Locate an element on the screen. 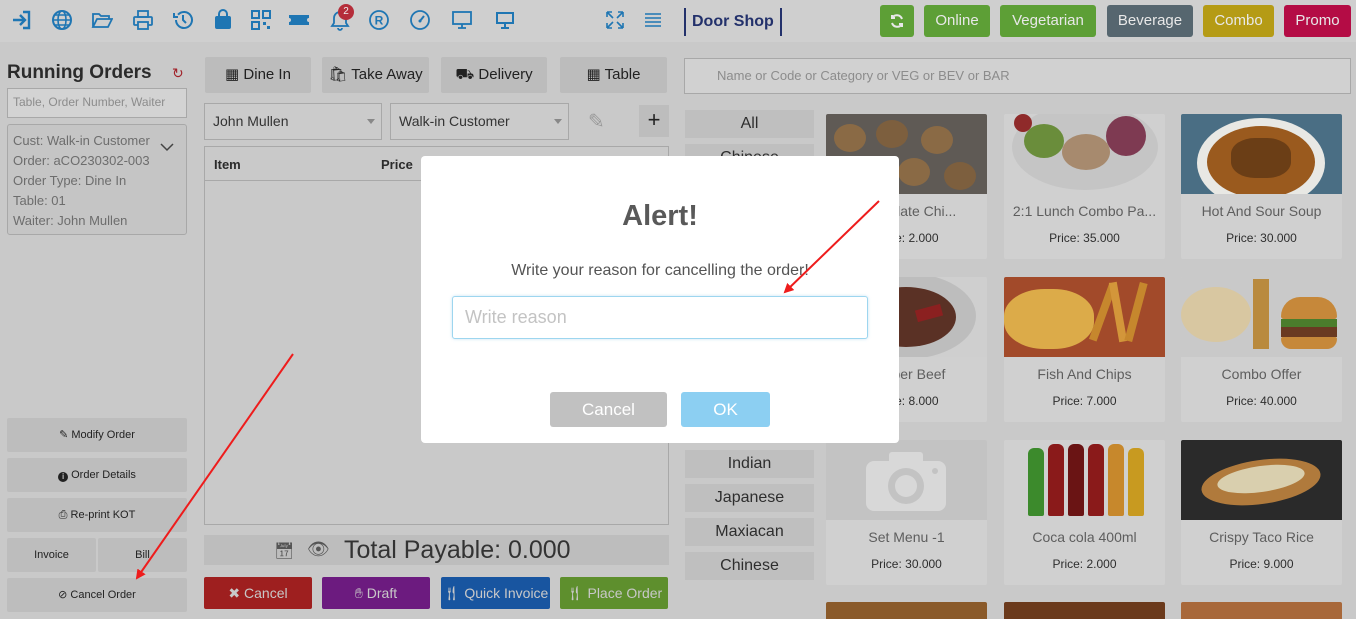  desktop-icon is located at coordinates (506, 20).